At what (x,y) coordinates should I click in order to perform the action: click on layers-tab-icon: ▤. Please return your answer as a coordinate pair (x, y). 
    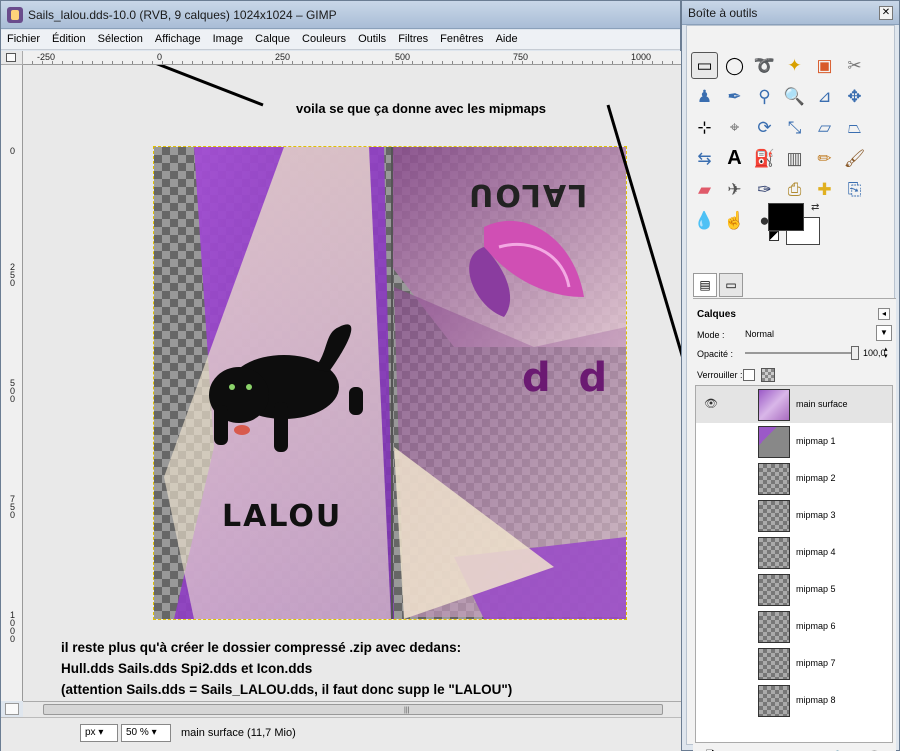
    Looking at the image, I should click on (705, 285).